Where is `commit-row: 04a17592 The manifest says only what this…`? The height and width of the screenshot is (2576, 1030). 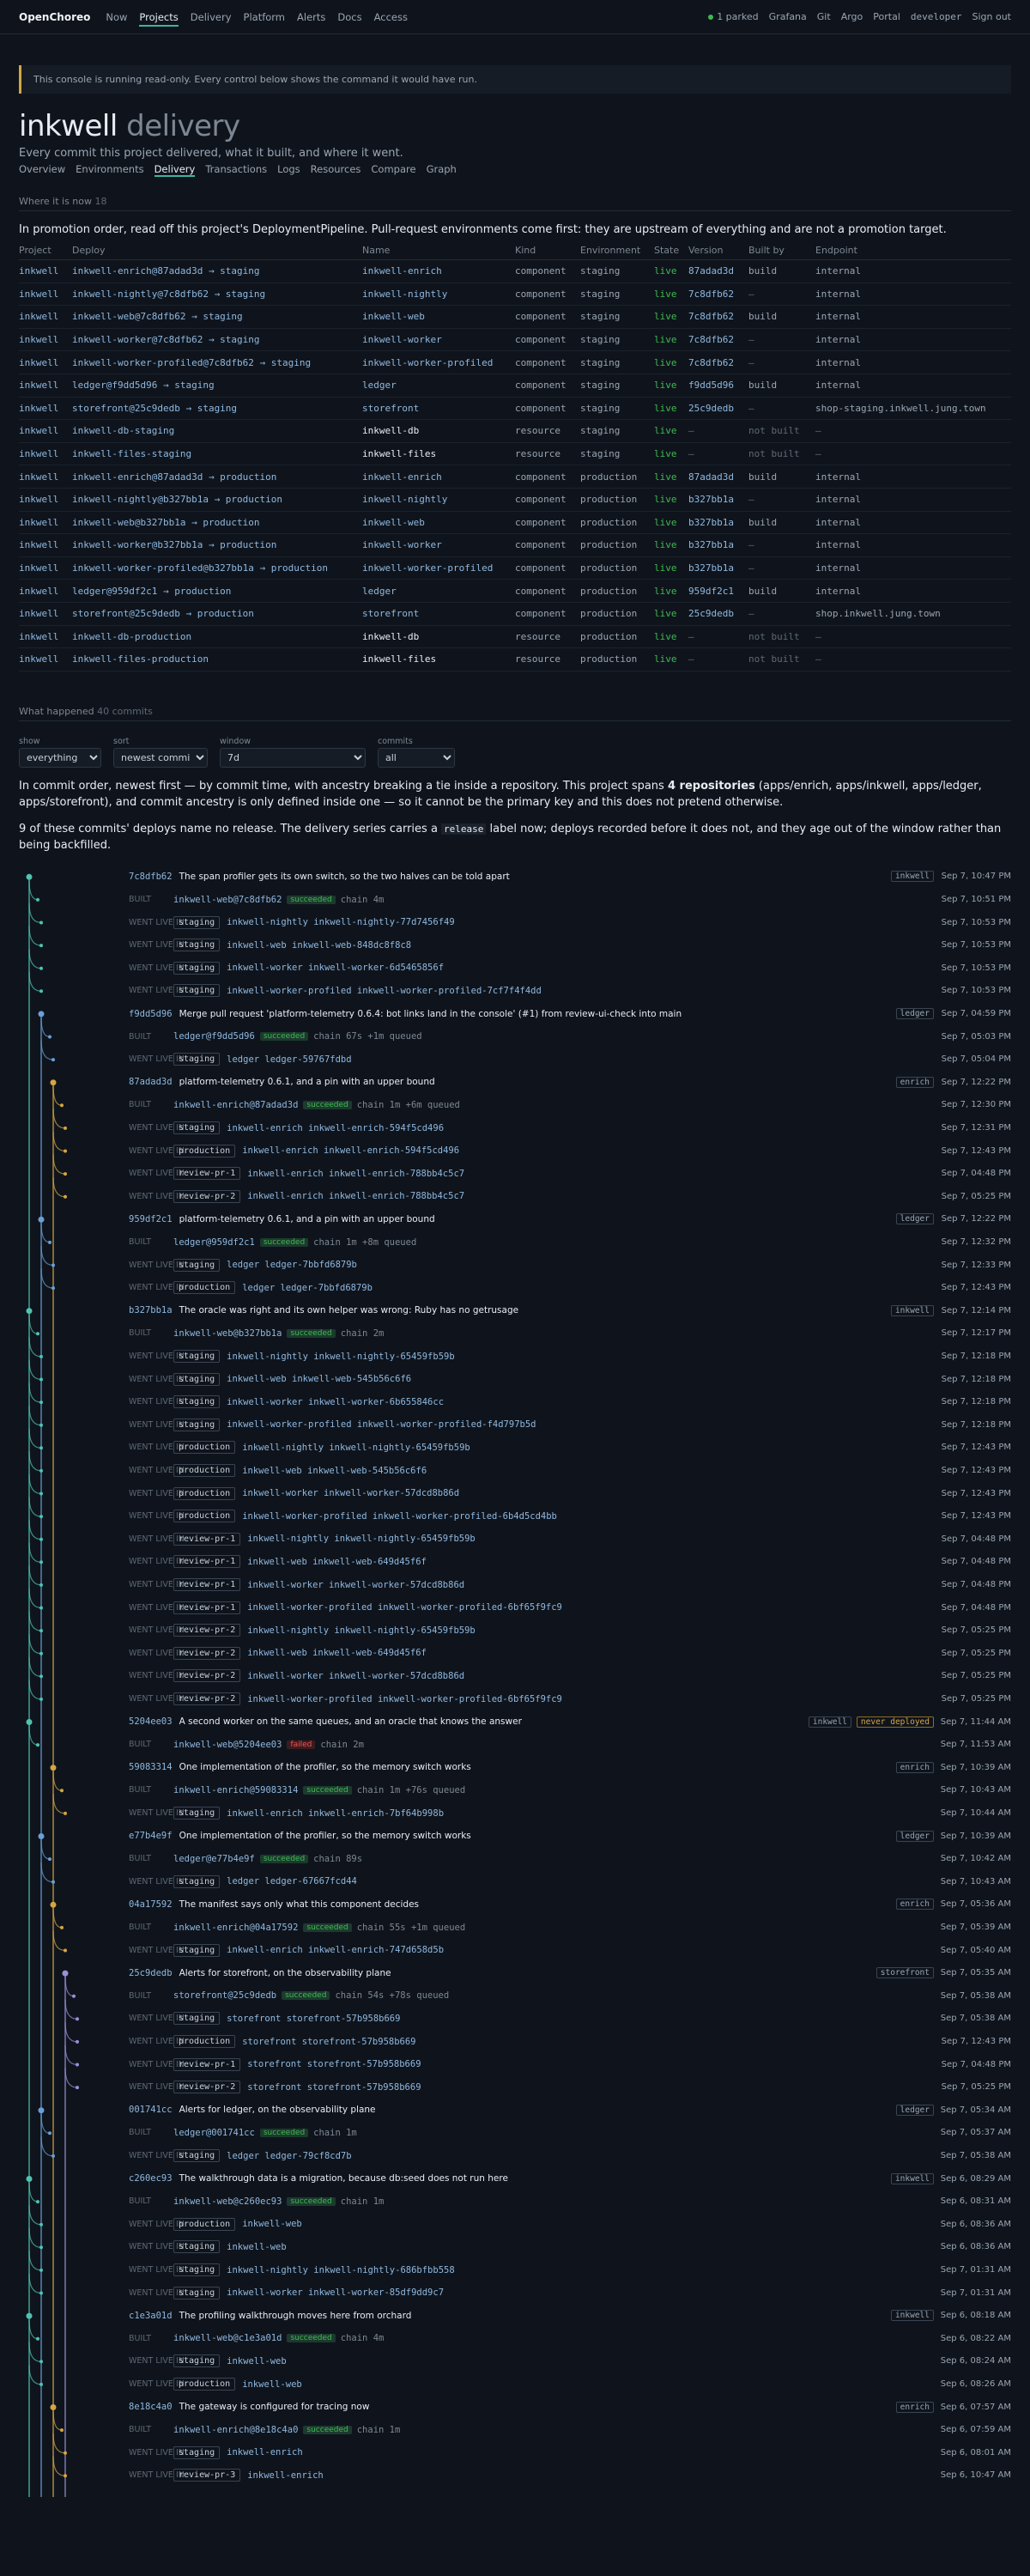 commit-row: 04a17592 The manifest says only what this… is located at coordinates (515, 1905).